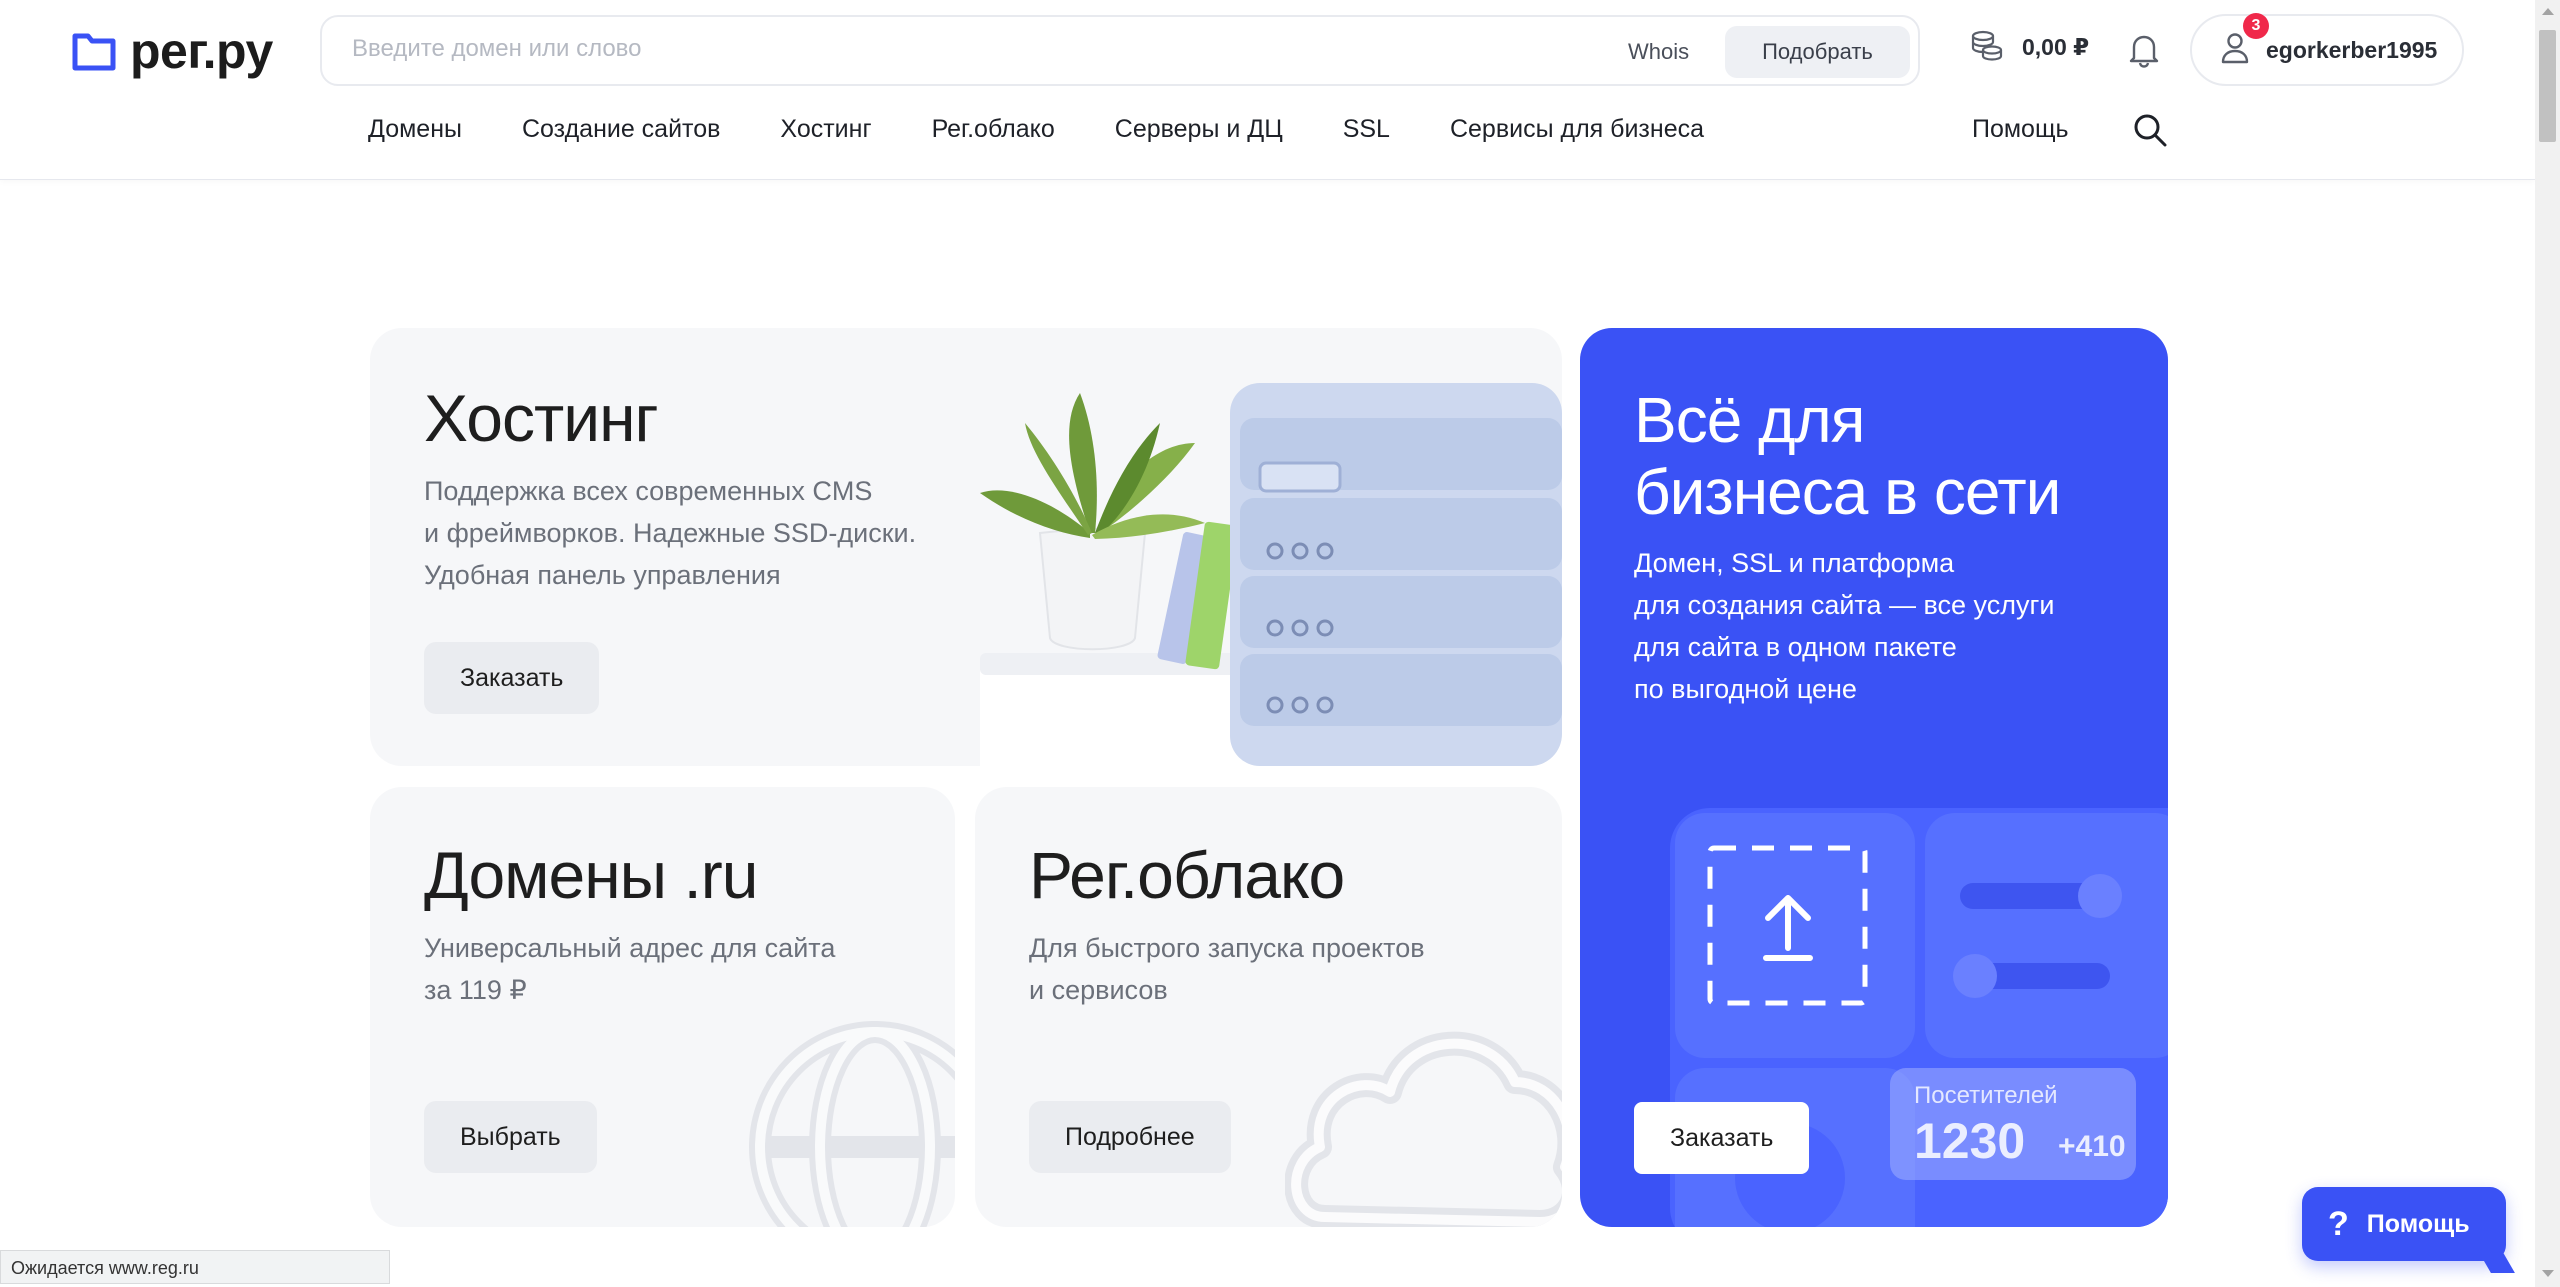 The height and width of the screenshot is (1287, 2560). What do you see at coordinates (1366, 129) in the screenshot?
I see `nav-item-ssl: SSL` at bounding box center [1366, 129].